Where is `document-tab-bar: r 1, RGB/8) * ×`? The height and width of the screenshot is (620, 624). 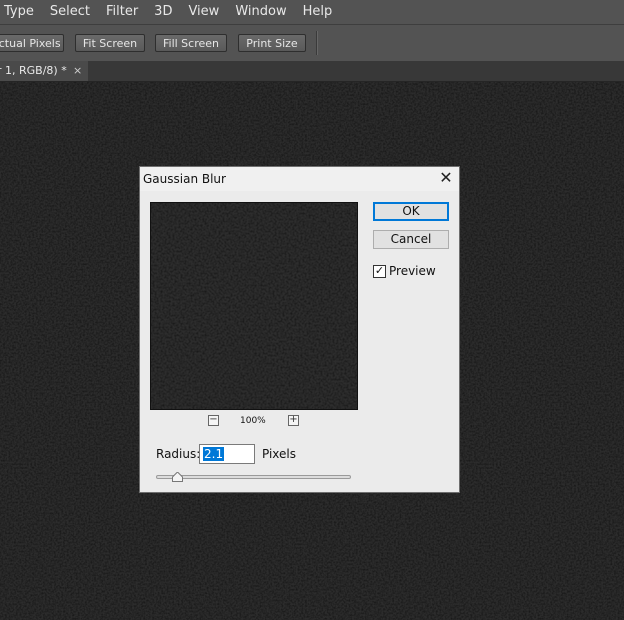
document-tab-bar: r 1, RGB/8) * × is located at coordinates (312, 71).